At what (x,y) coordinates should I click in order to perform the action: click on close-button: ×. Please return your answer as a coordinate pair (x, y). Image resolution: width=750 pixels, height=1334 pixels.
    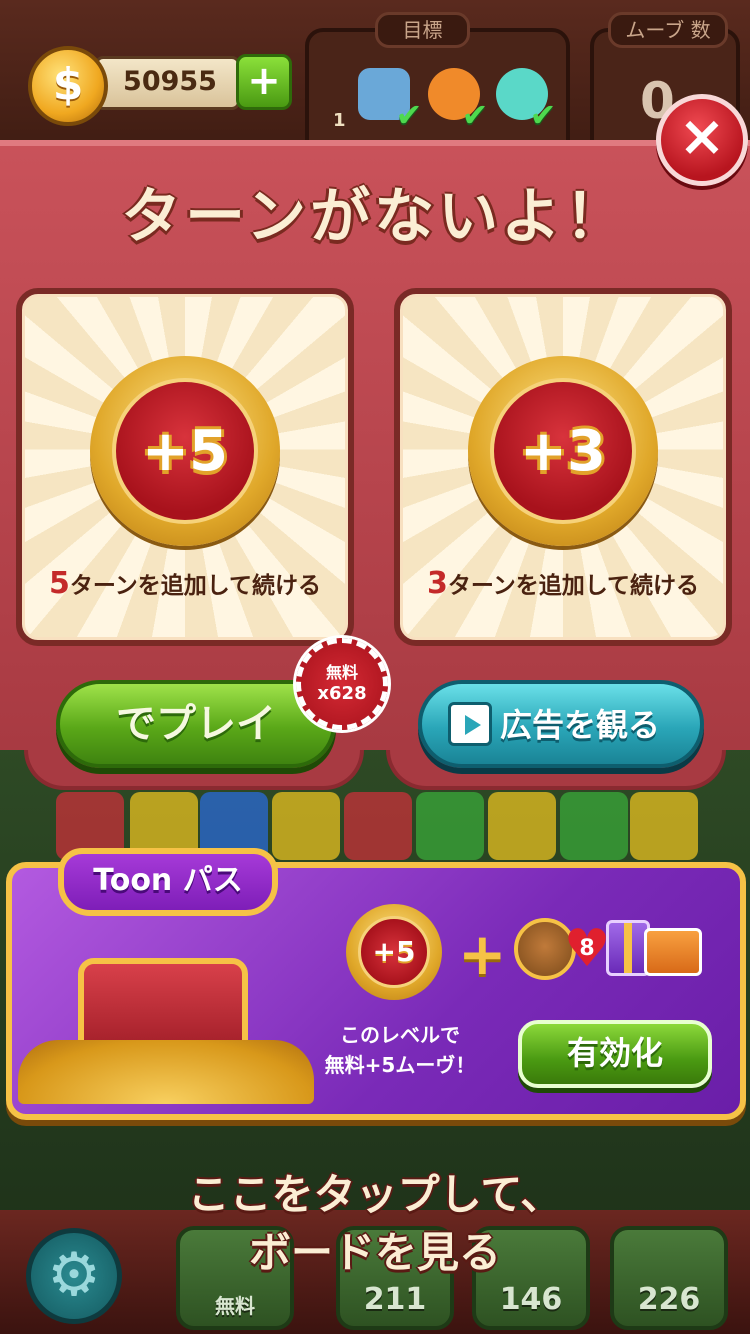
    Looking at the image, I should click on (702, 140).